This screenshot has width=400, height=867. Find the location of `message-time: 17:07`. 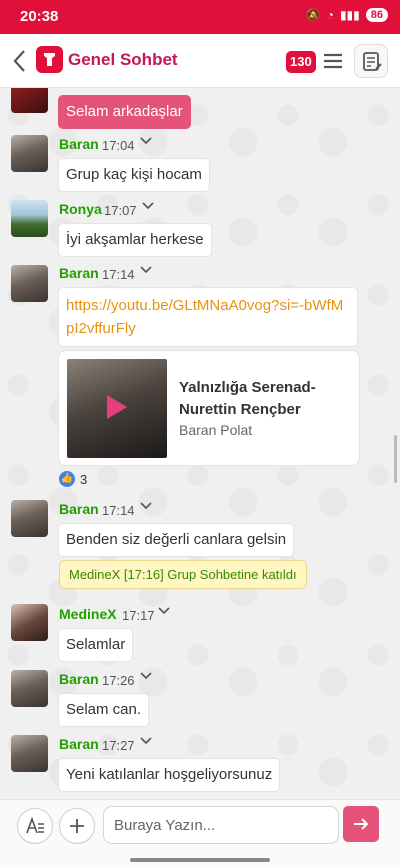

message-time: 17:07 is located at coordinates (120, 210).